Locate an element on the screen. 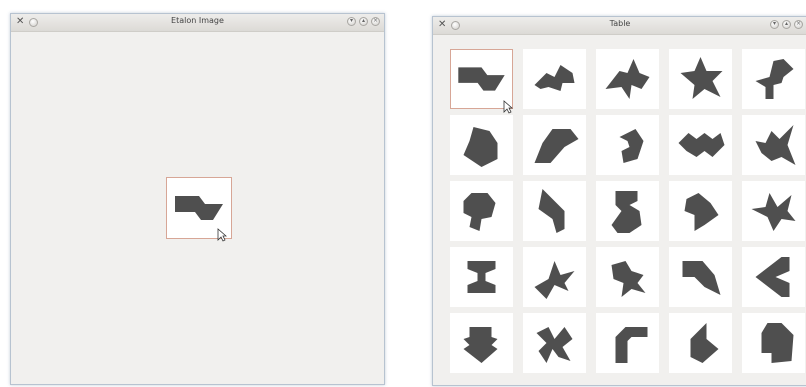 The width and height of the screenshot is (806, 387). piece-cross-shape is located at coordinates (773, 212).